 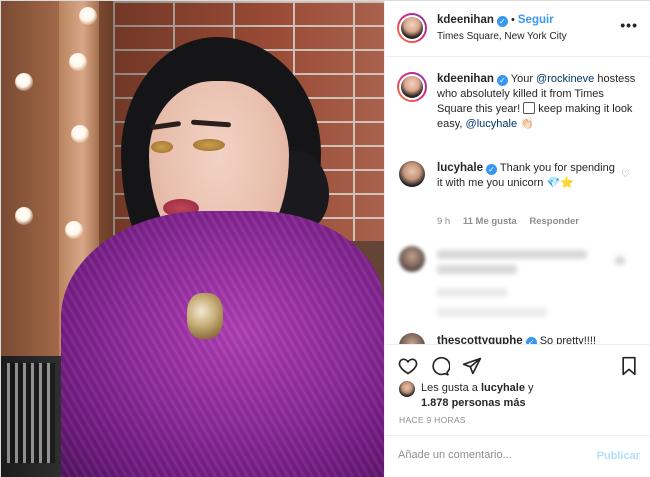 I want to click on clap-emoji: 👏🏻, so click(x=527, y=124).